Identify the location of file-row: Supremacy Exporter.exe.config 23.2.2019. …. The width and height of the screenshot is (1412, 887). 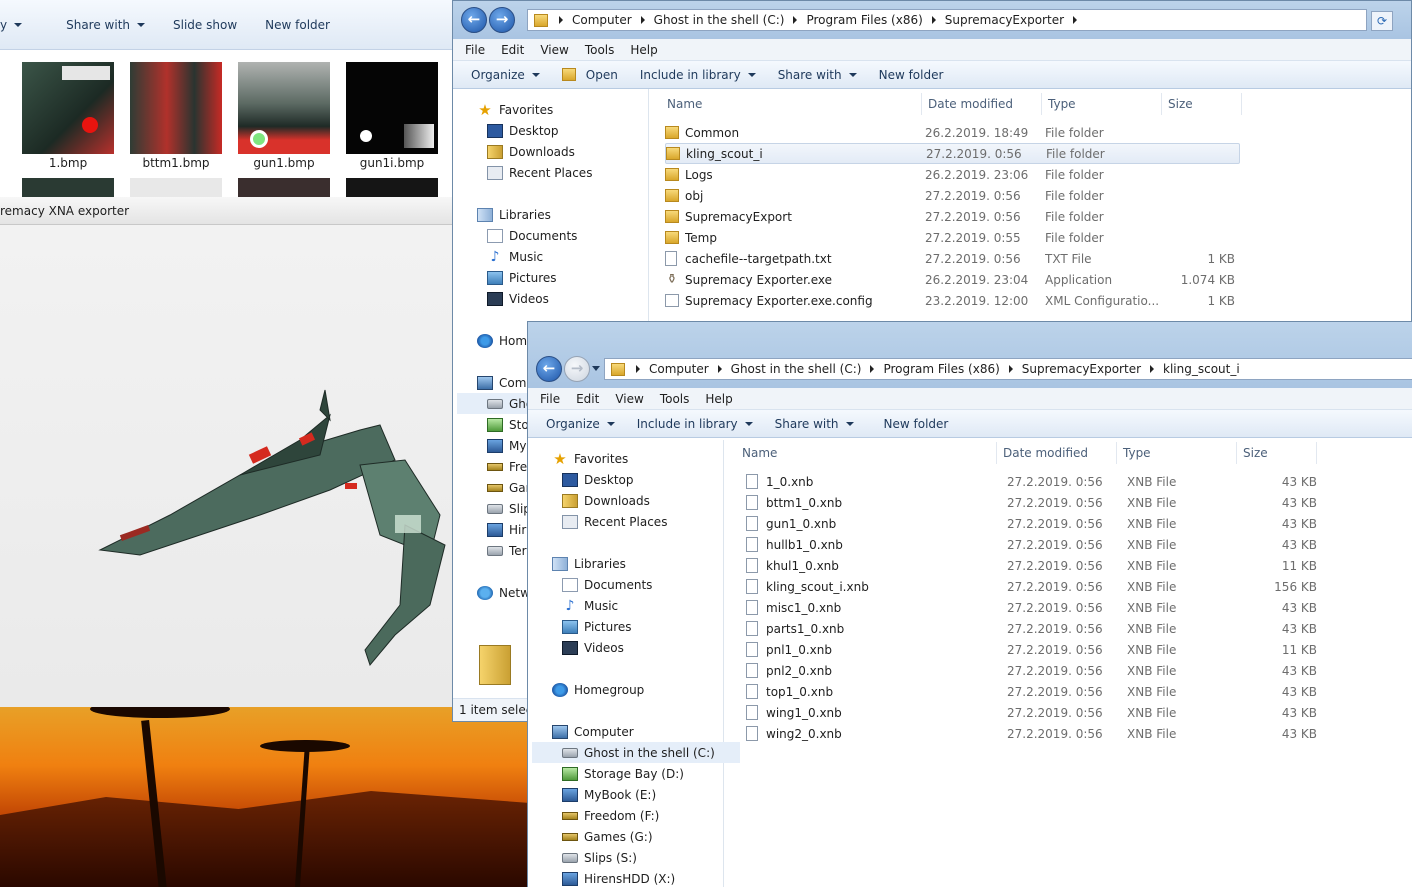
(952, 300).